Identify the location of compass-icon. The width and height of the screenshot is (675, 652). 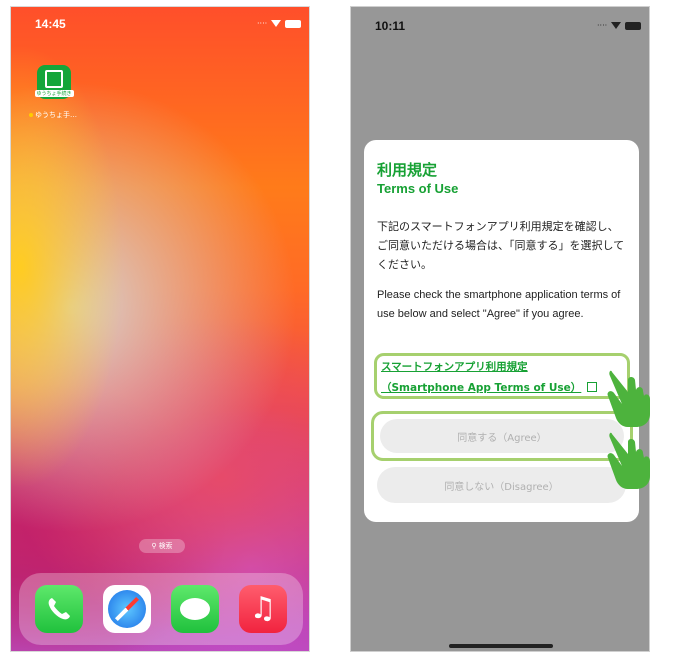
(127, 609).